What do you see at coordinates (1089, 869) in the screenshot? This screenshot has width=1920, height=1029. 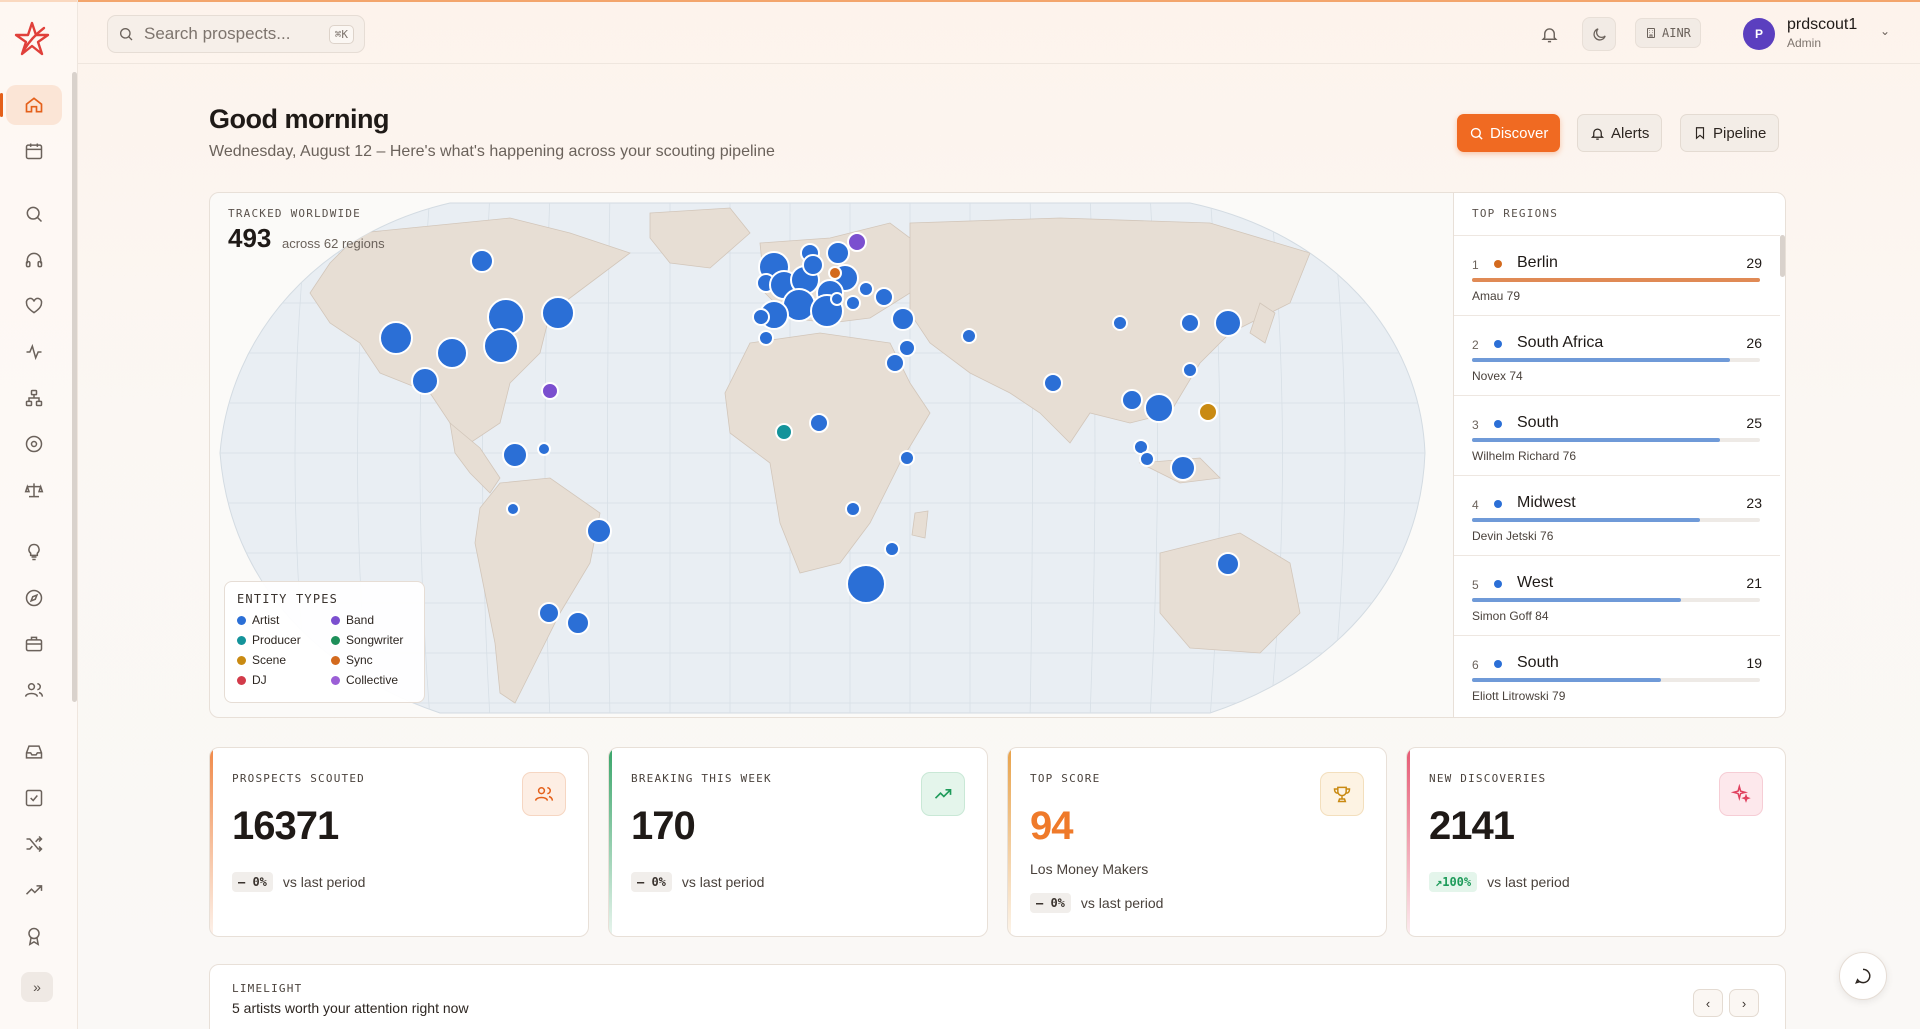 I see `top-score-artist: Los Money Makers` at bounding box center [1089, 869].